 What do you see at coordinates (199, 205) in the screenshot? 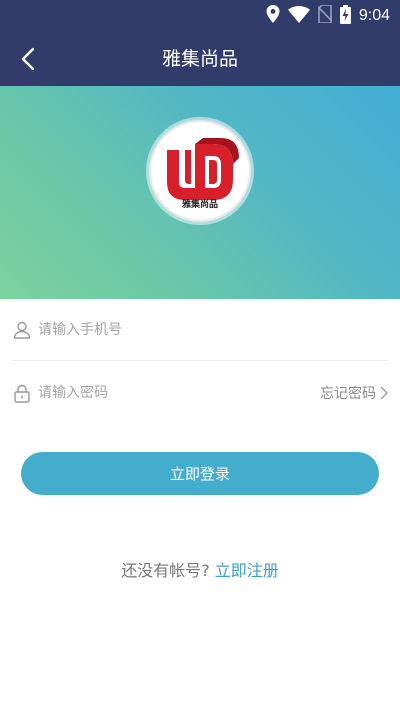
I see `logo-caption: 雅集尚品` at bounding box center [199, 205].